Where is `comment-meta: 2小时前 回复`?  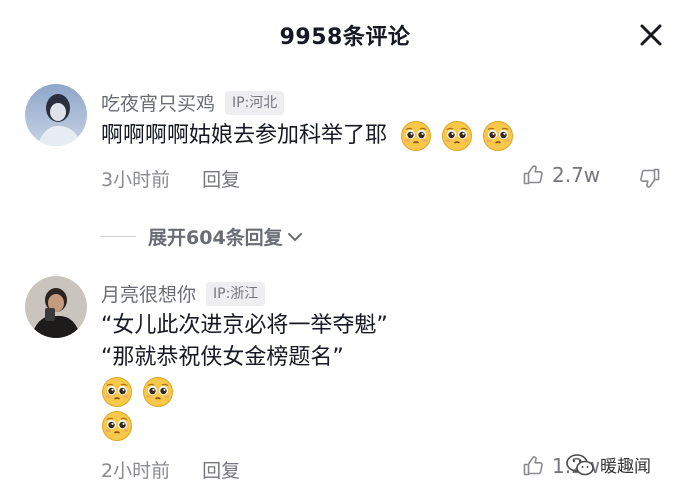
comment-meta: 2小时前 回复 is located at coordinates (170, 469).